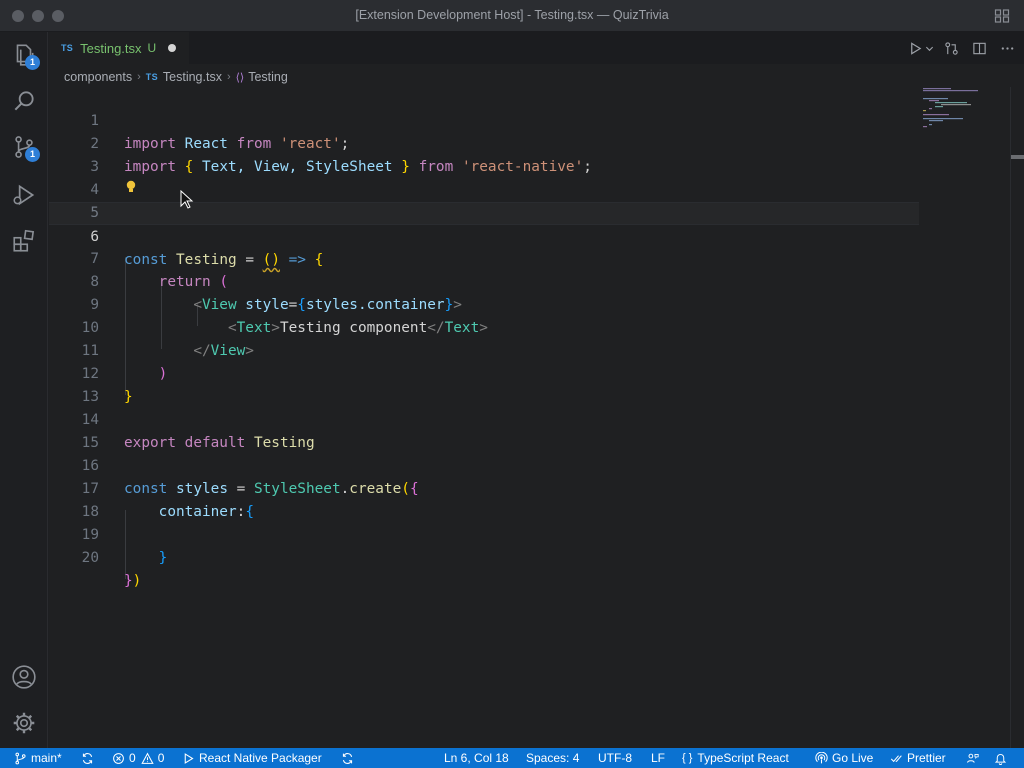 This screenshot has width=1024, height=768. Describe the element at coordinates (484, 326) in the screenshot. I see `code-line: 10 </View>` at that location.